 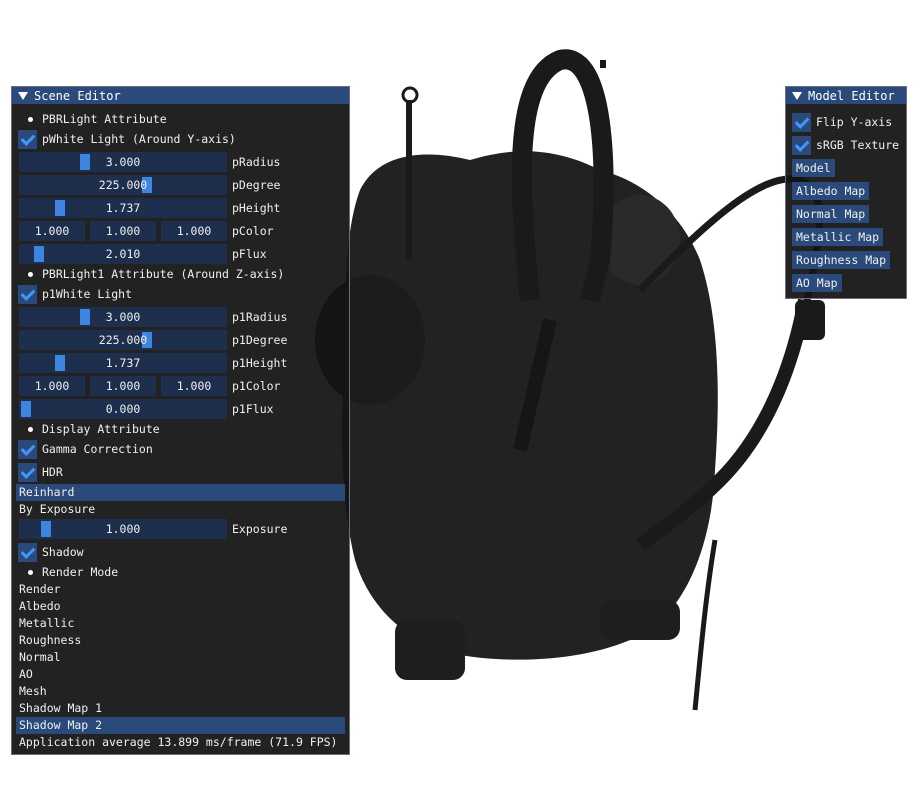 What do you see at coordinates (26, 674) in the screenshot?
I see `render-mode-ao: AO` at bounding box center [26, 674].